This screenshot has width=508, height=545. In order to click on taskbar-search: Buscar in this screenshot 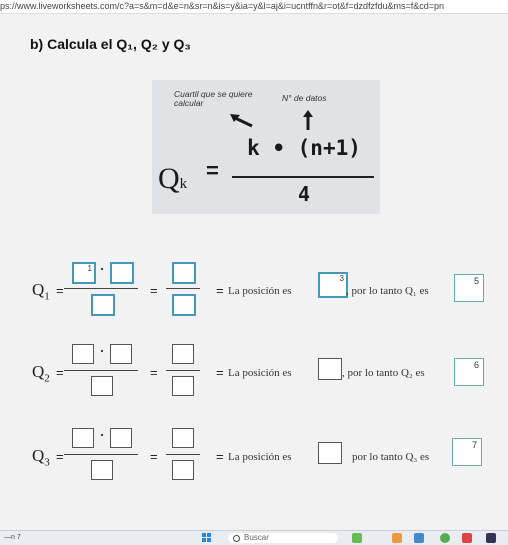, I will do `click(283, 538)`.